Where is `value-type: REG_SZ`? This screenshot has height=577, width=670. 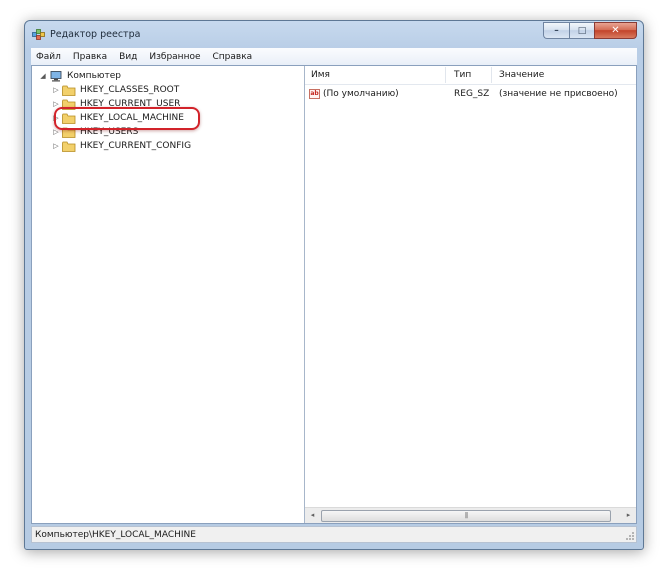 value-type: REG_SZ is located at coordinates (472, 94).